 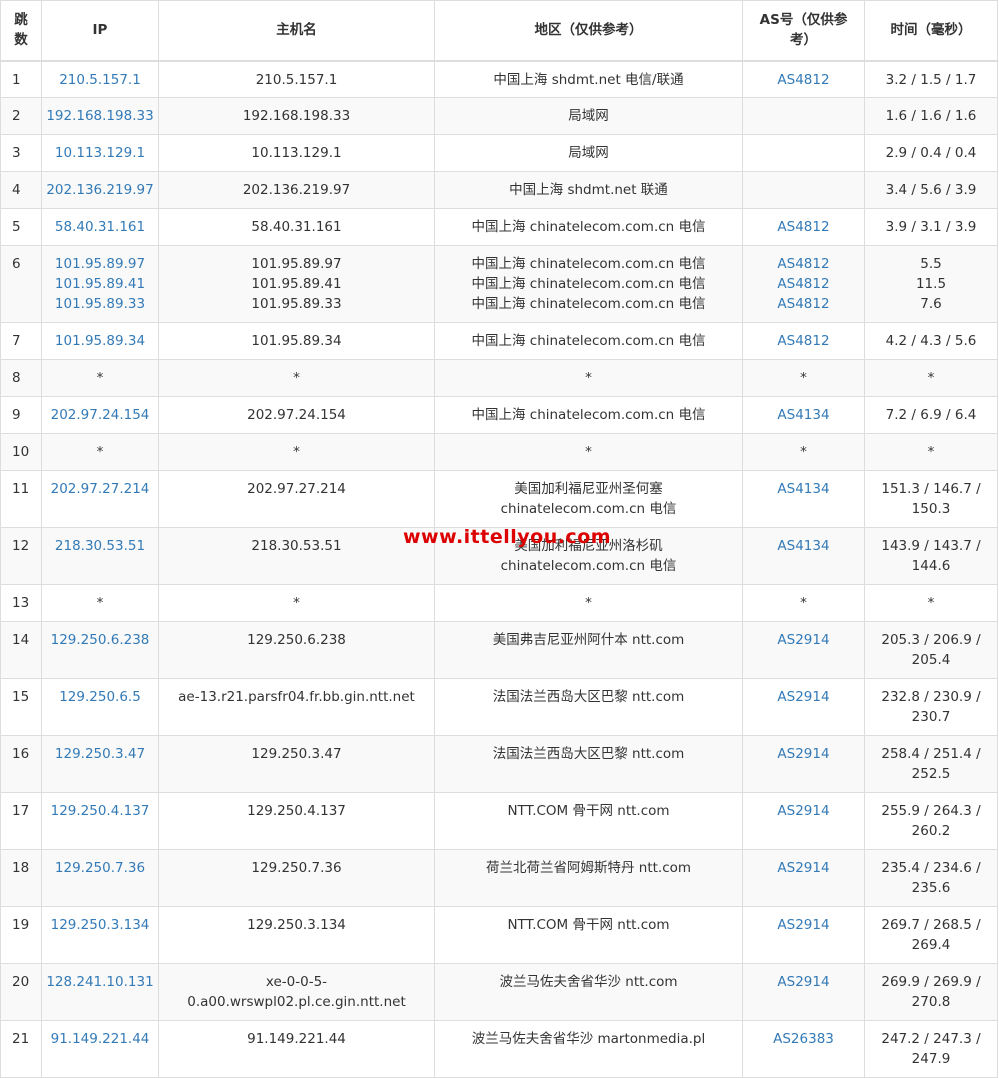 I want to click on time-text: 143.9 / 143.7 /, so click(x=931, y=546).